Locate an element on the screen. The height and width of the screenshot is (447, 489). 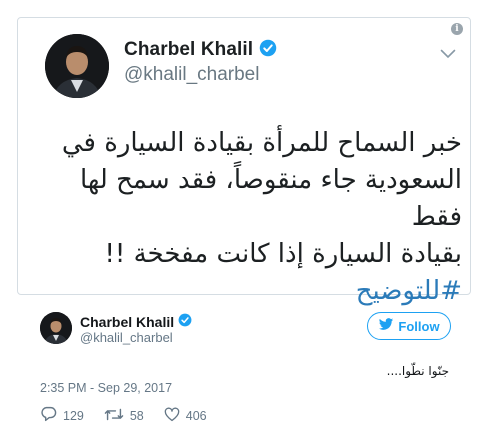
reply-icon is located at coordinates (51, 415).